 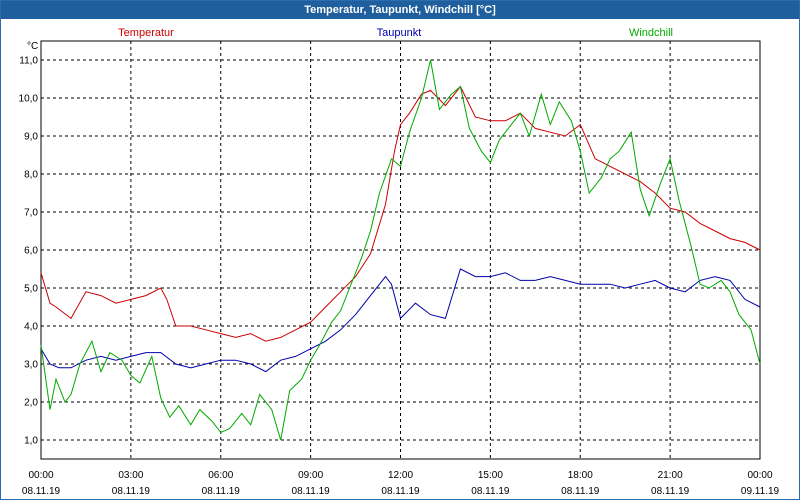 What do you see at coordinates (32, 46) in the screenshot?
I see `y-axis-label: °C` at bounding box center [32, 46].